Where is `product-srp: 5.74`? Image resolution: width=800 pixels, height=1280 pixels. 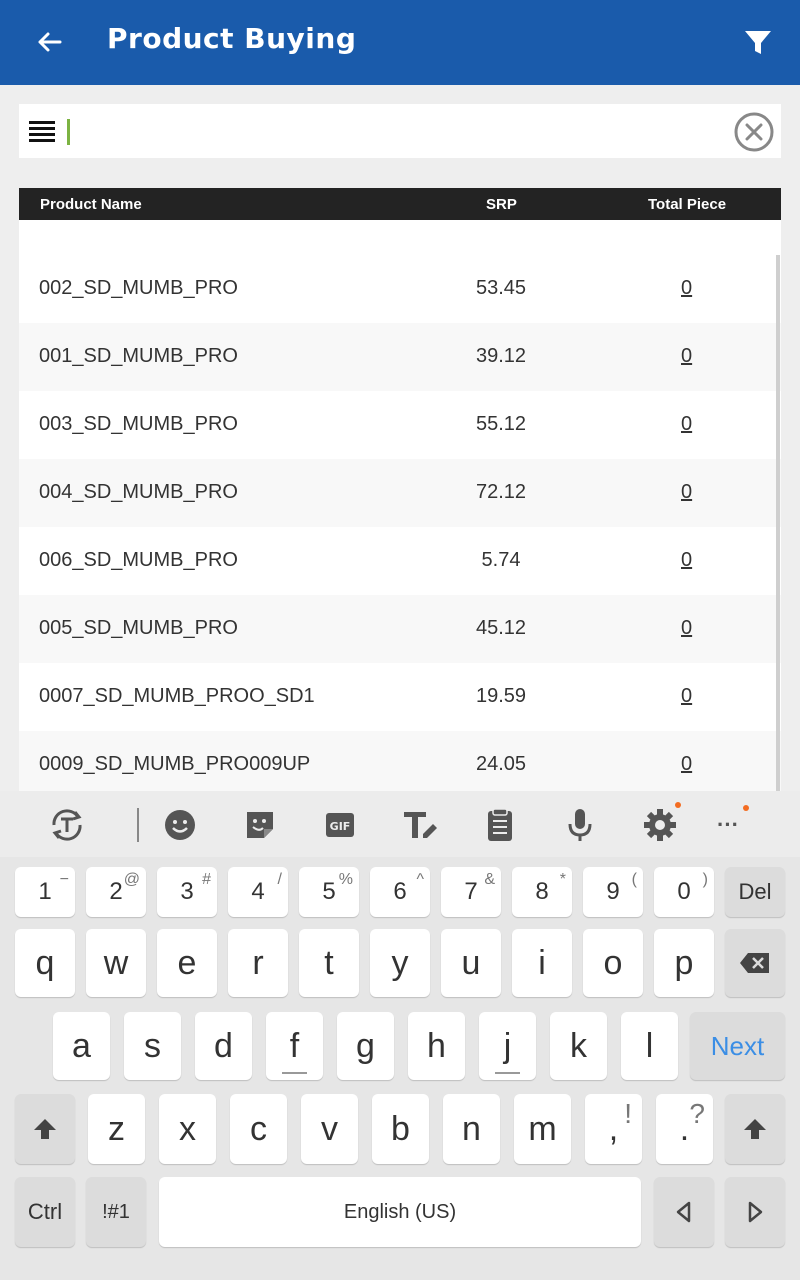 product-srp: 5.74 is located at coordinates (501, 560).